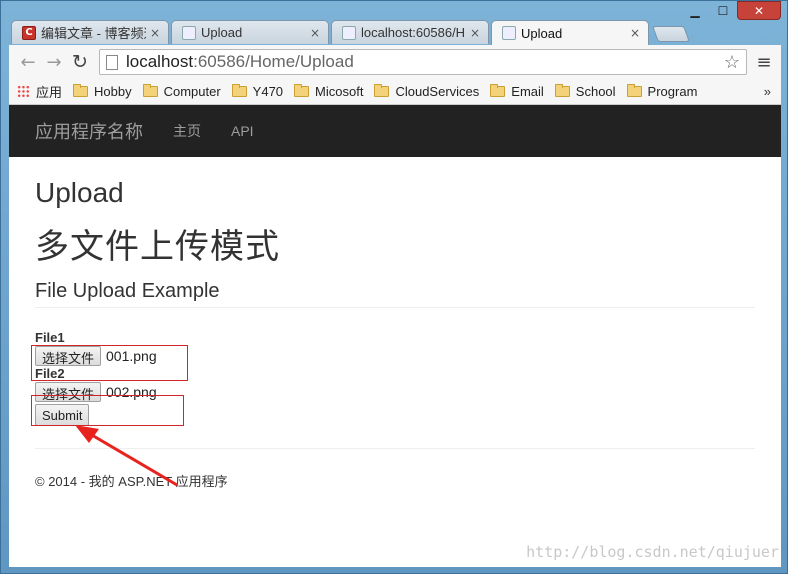 The height and width of the screenshot is (574, 788). I want to click on bookmark-apps: 应用, so click(39, 91).